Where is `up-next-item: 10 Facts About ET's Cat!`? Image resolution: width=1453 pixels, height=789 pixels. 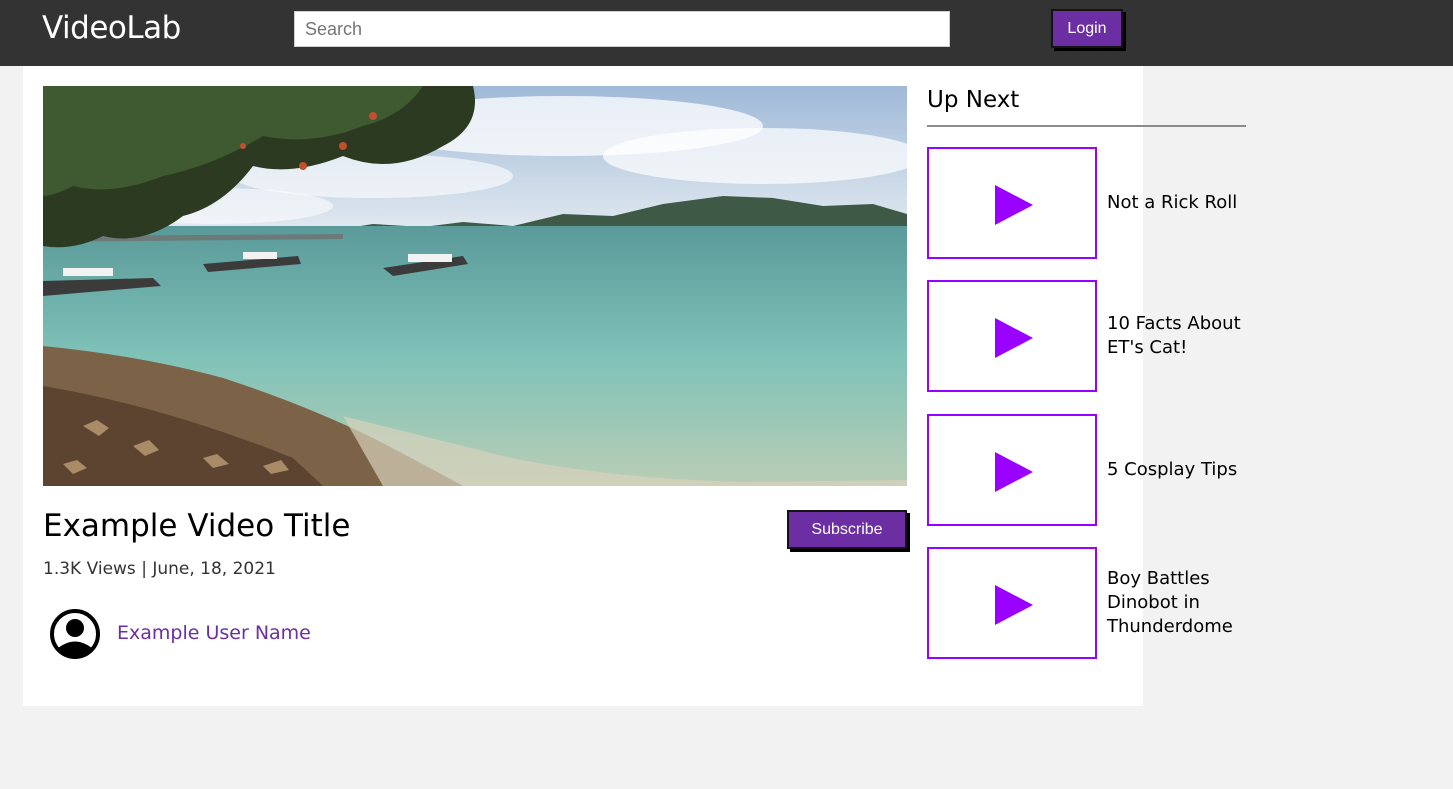
up-next-item: 10 Facts About ET's Cat! is located at coordinates (1092, 336).